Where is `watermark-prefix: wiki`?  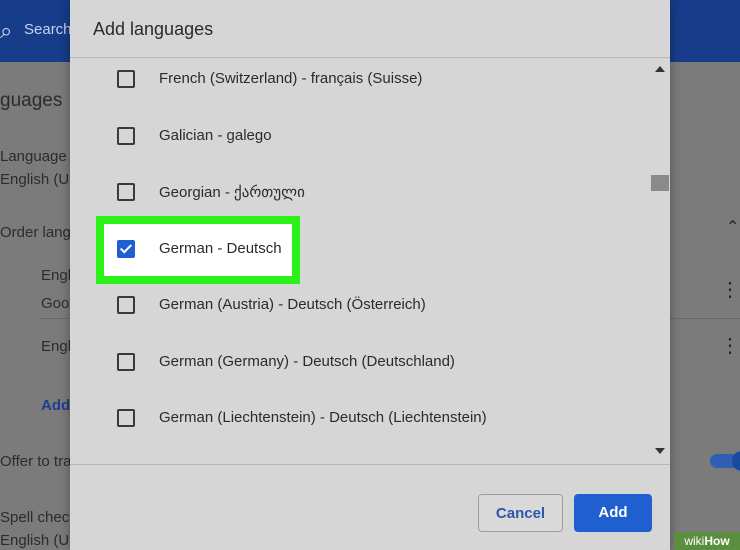
watermark-prefix: wiki is located at coordinates (694, 541).